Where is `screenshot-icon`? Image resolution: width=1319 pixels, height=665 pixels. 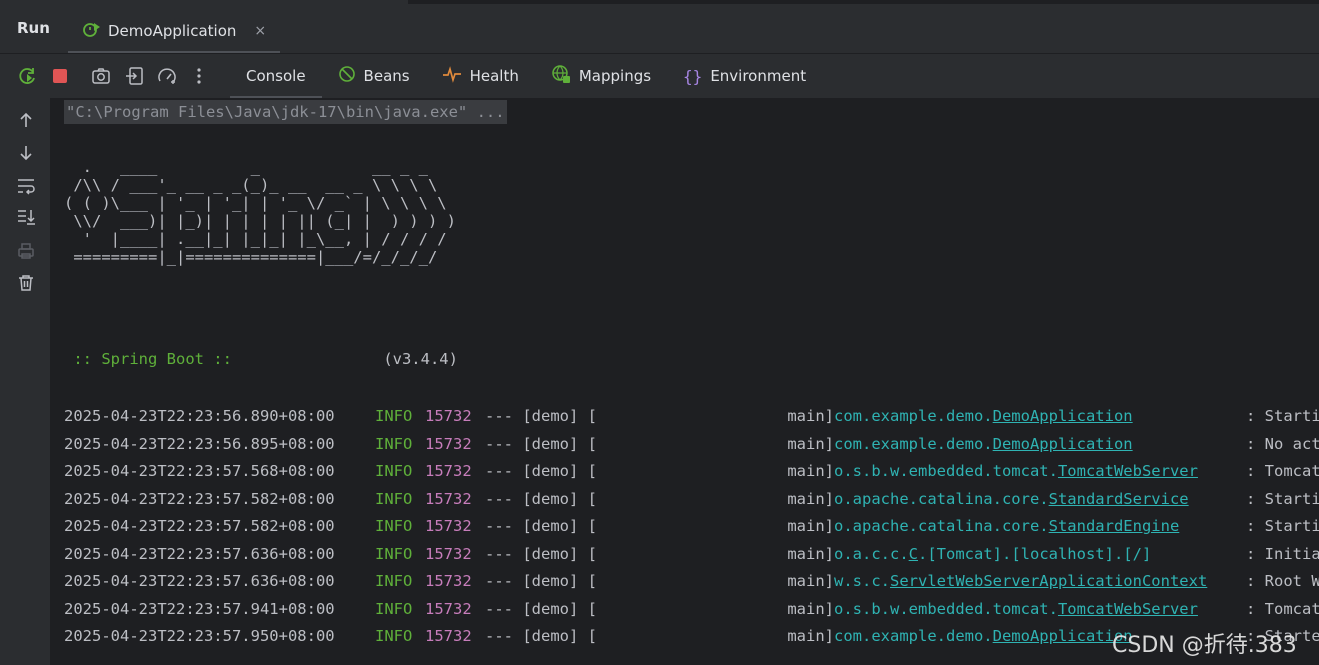 screenshot-icon is located at coordinates (101, 76).